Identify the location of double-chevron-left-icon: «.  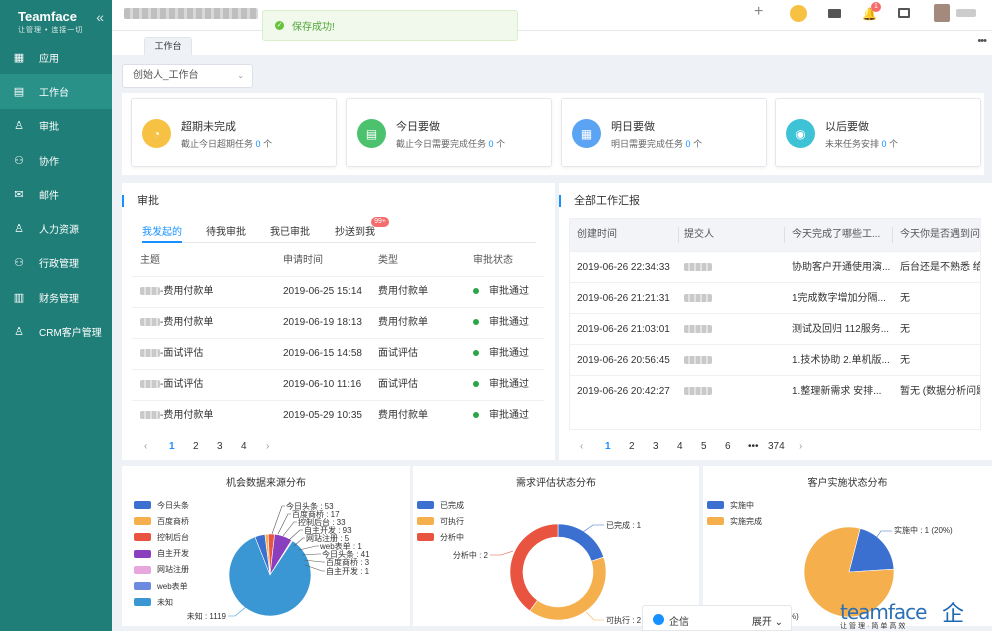
(100, 17).